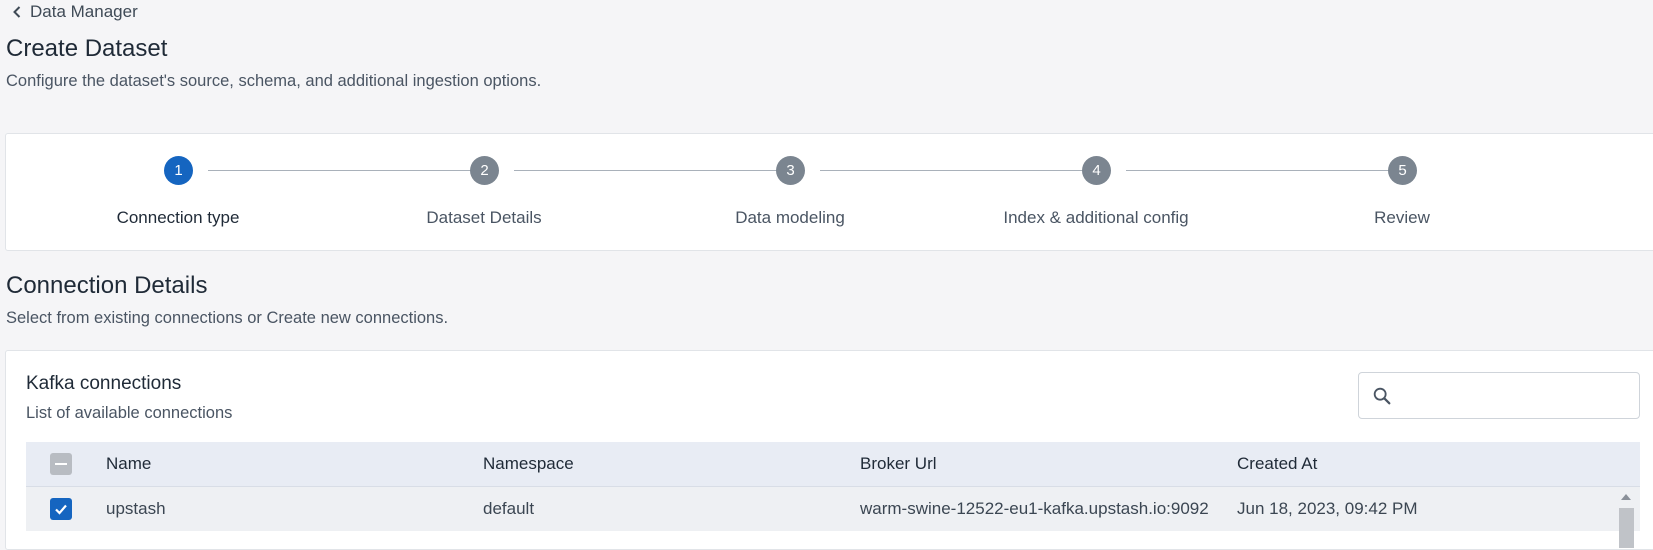  What do you see at coordinates (129, 413) in the screenshot?
I see `card-subtitle: List of available connections` at bounding box center [129, 413].